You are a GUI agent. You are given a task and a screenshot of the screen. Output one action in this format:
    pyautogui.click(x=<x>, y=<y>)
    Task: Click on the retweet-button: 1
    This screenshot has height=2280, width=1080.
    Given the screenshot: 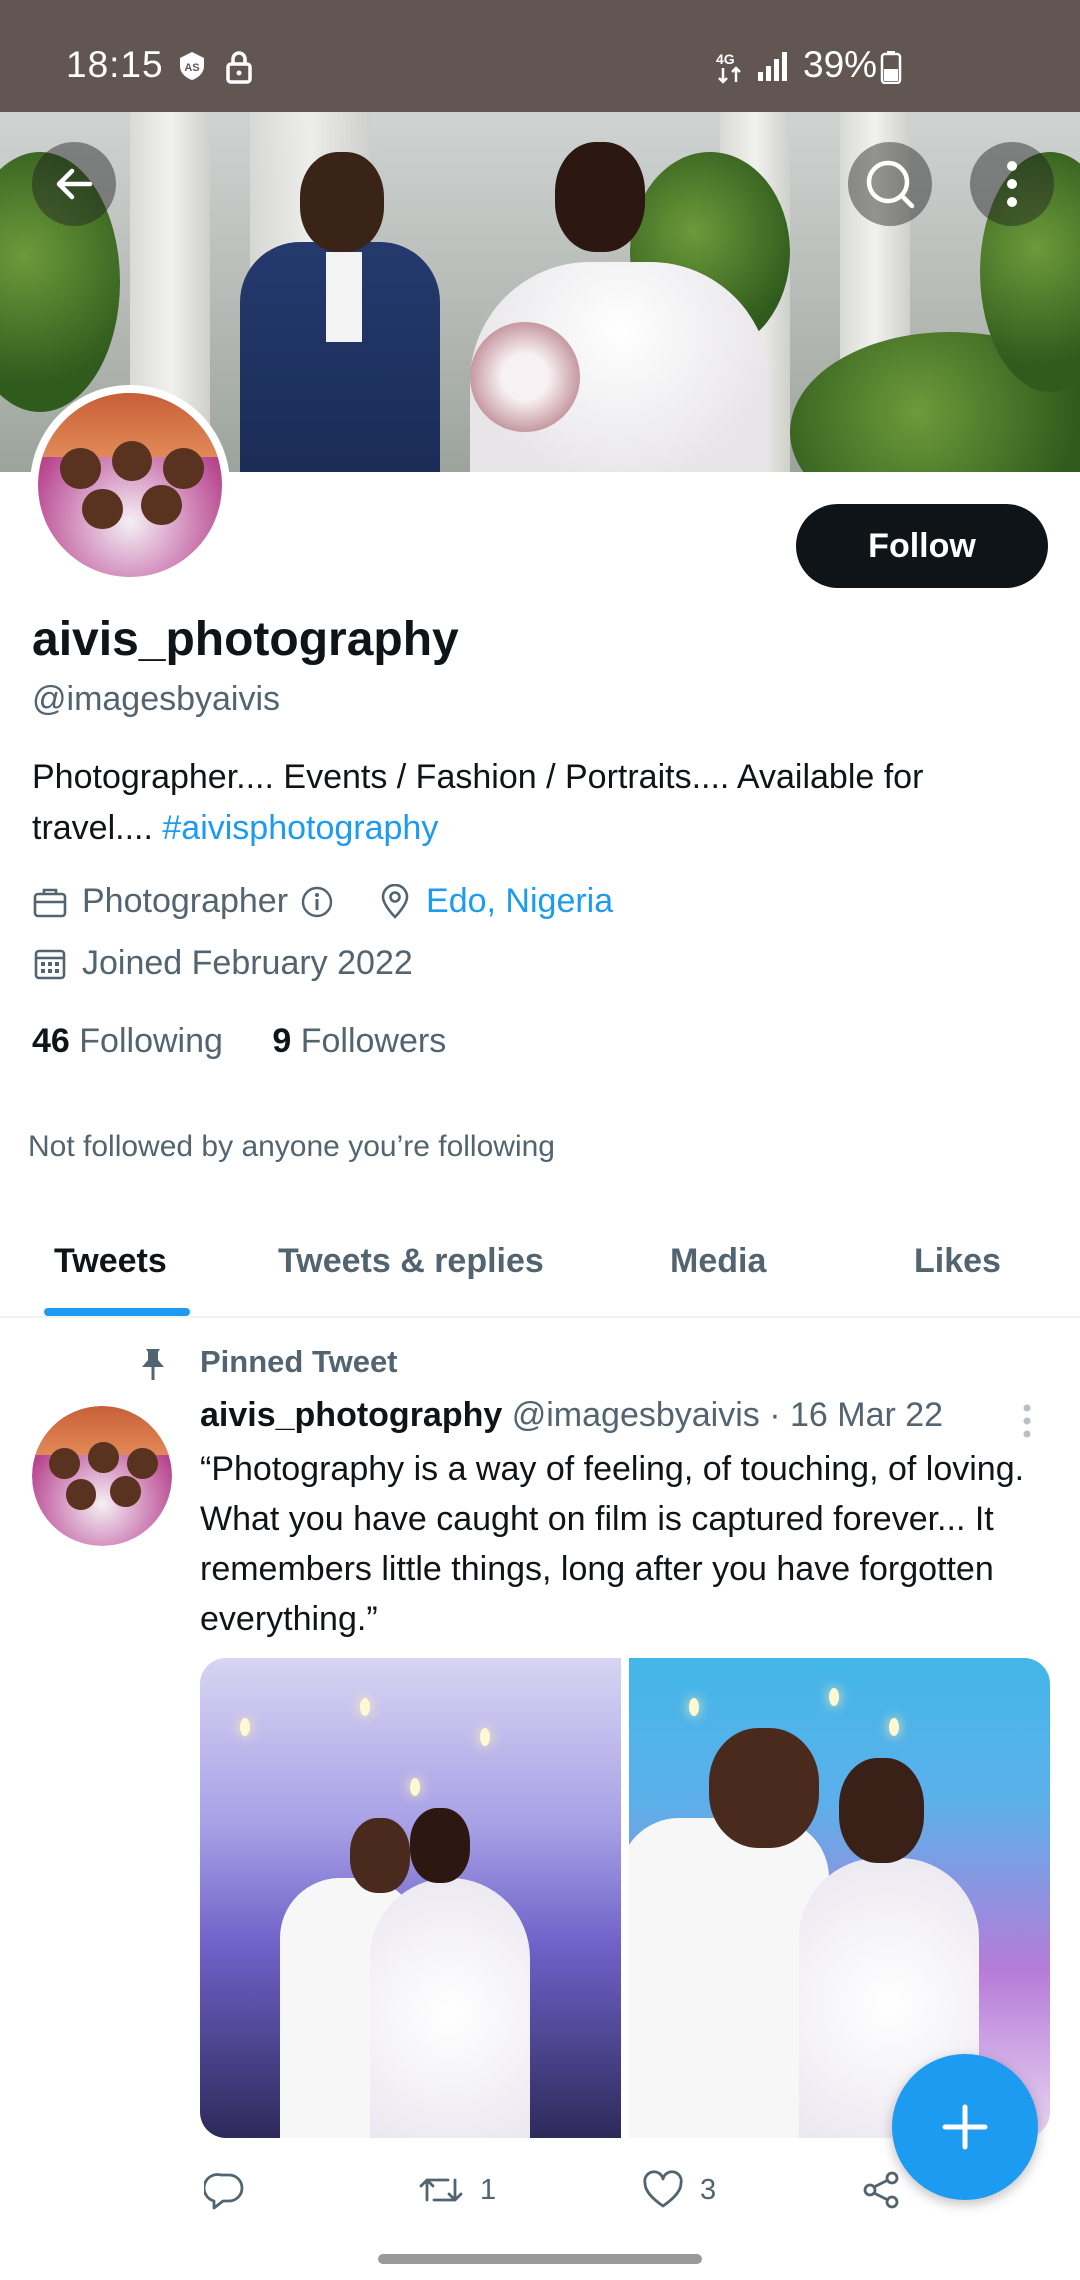 What is the action you would take?
    pyautogui.click(x=457, y=2190)
    